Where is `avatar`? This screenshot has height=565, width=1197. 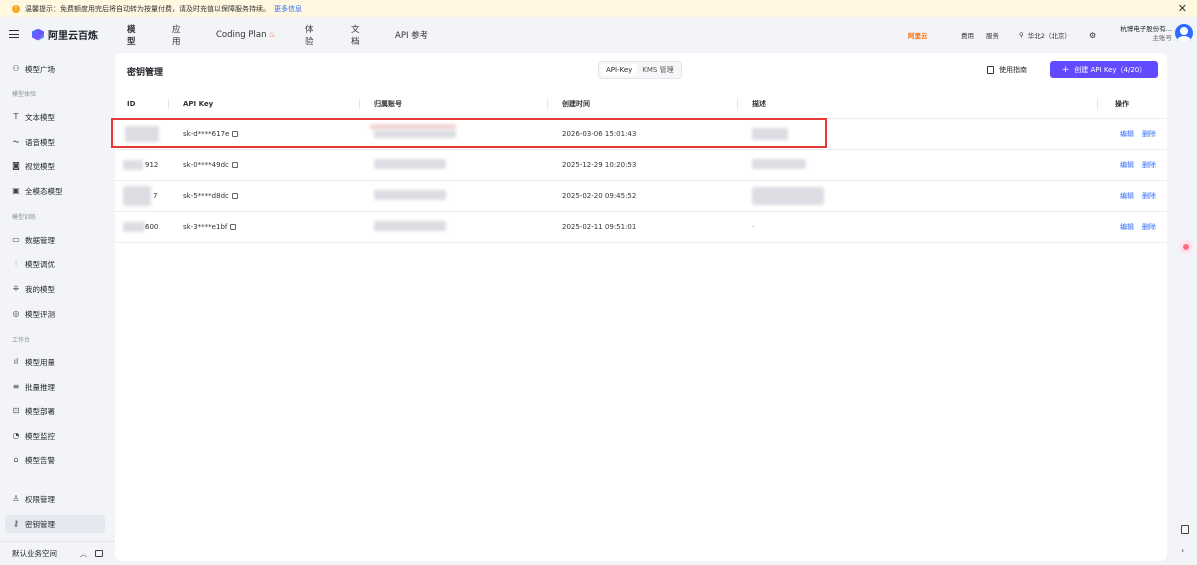 avatar is located at coordinates (1184, 33).